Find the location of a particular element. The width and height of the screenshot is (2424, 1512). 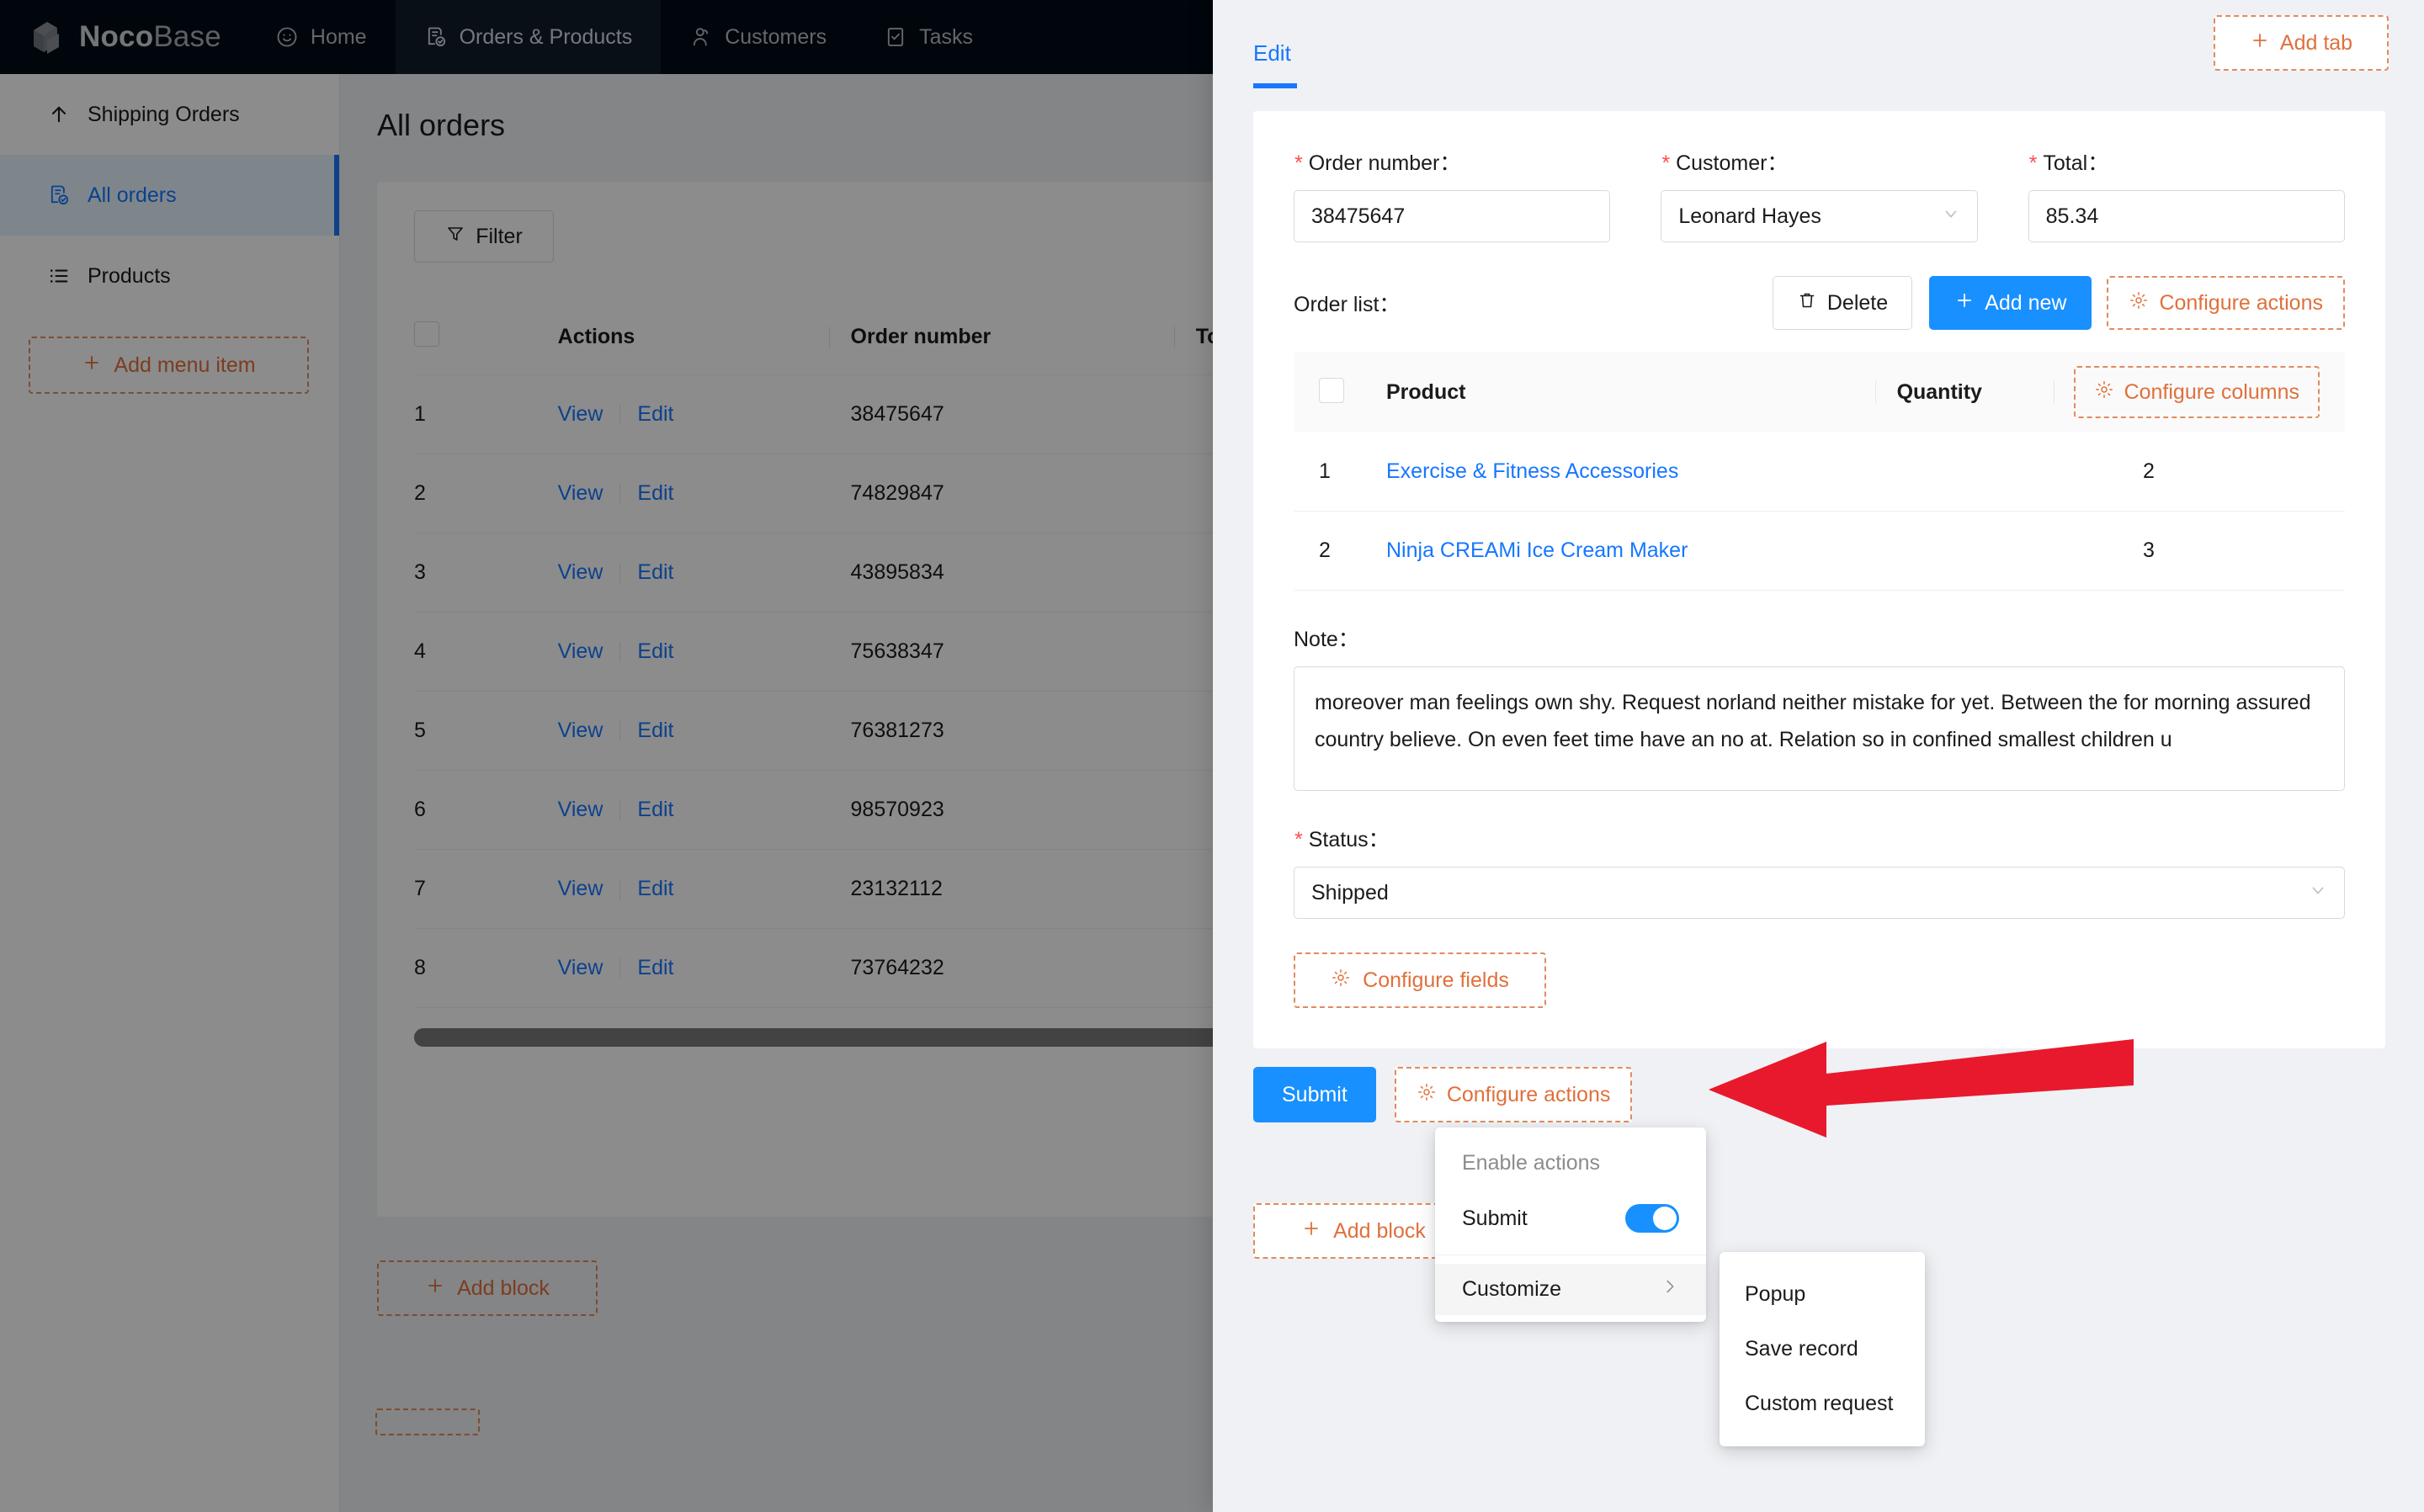

configure-actions-orderlist-label: Configure actions is located at coordinates (2241, 302).